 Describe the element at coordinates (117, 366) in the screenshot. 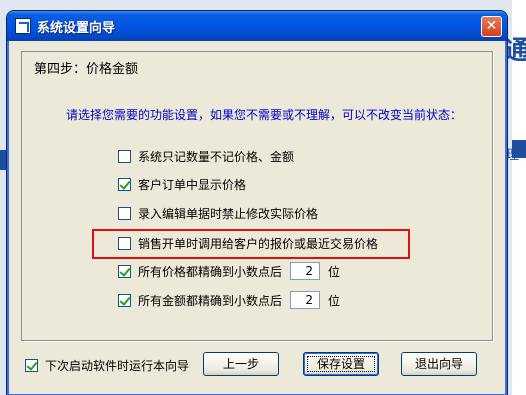

I see `startup-label: 下次启动软件时运行本向导` at that location.